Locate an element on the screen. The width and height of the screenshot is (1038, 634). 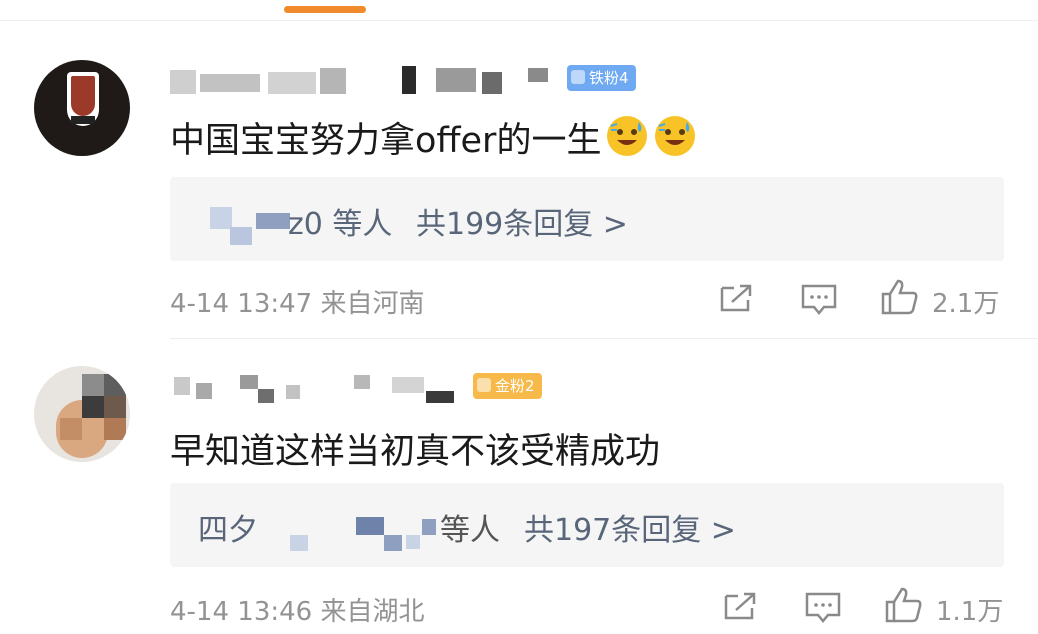
reply-suffix: 等人 is located at coordinates (470, 527).